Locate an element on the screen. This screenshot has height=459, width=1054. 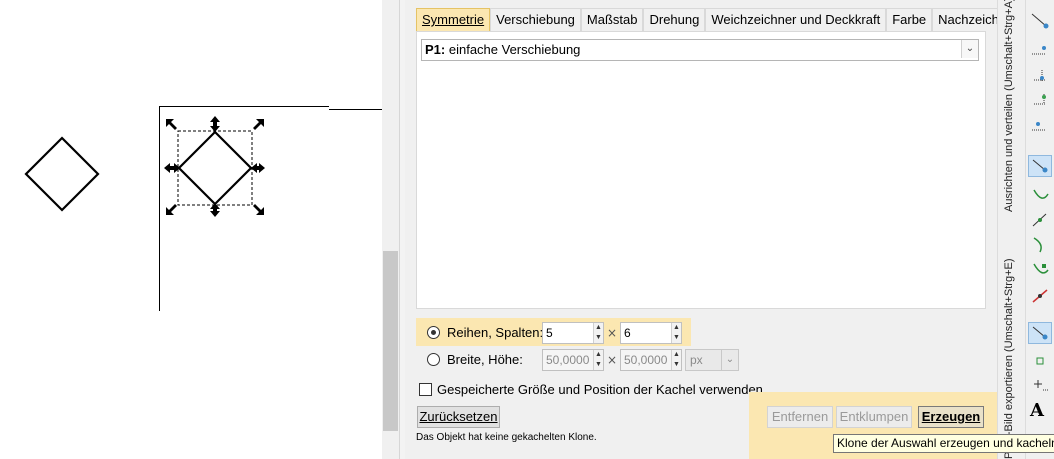
tab-farbe: Farbe is located at coordinates (909, 19).